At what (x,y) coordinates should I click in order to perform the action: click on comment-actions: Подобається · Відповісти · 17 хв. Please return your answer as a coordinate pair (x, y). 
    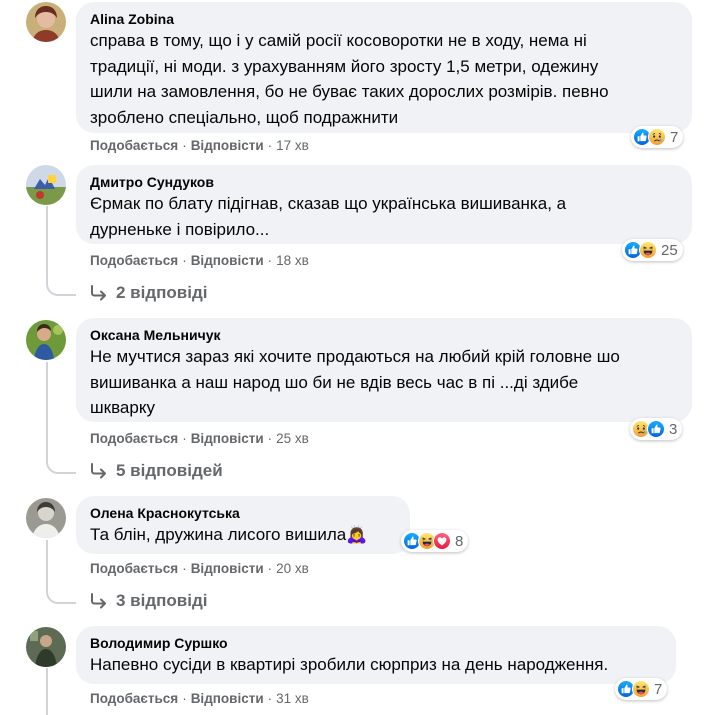
    Looking at the image, I should click on (199, 145).